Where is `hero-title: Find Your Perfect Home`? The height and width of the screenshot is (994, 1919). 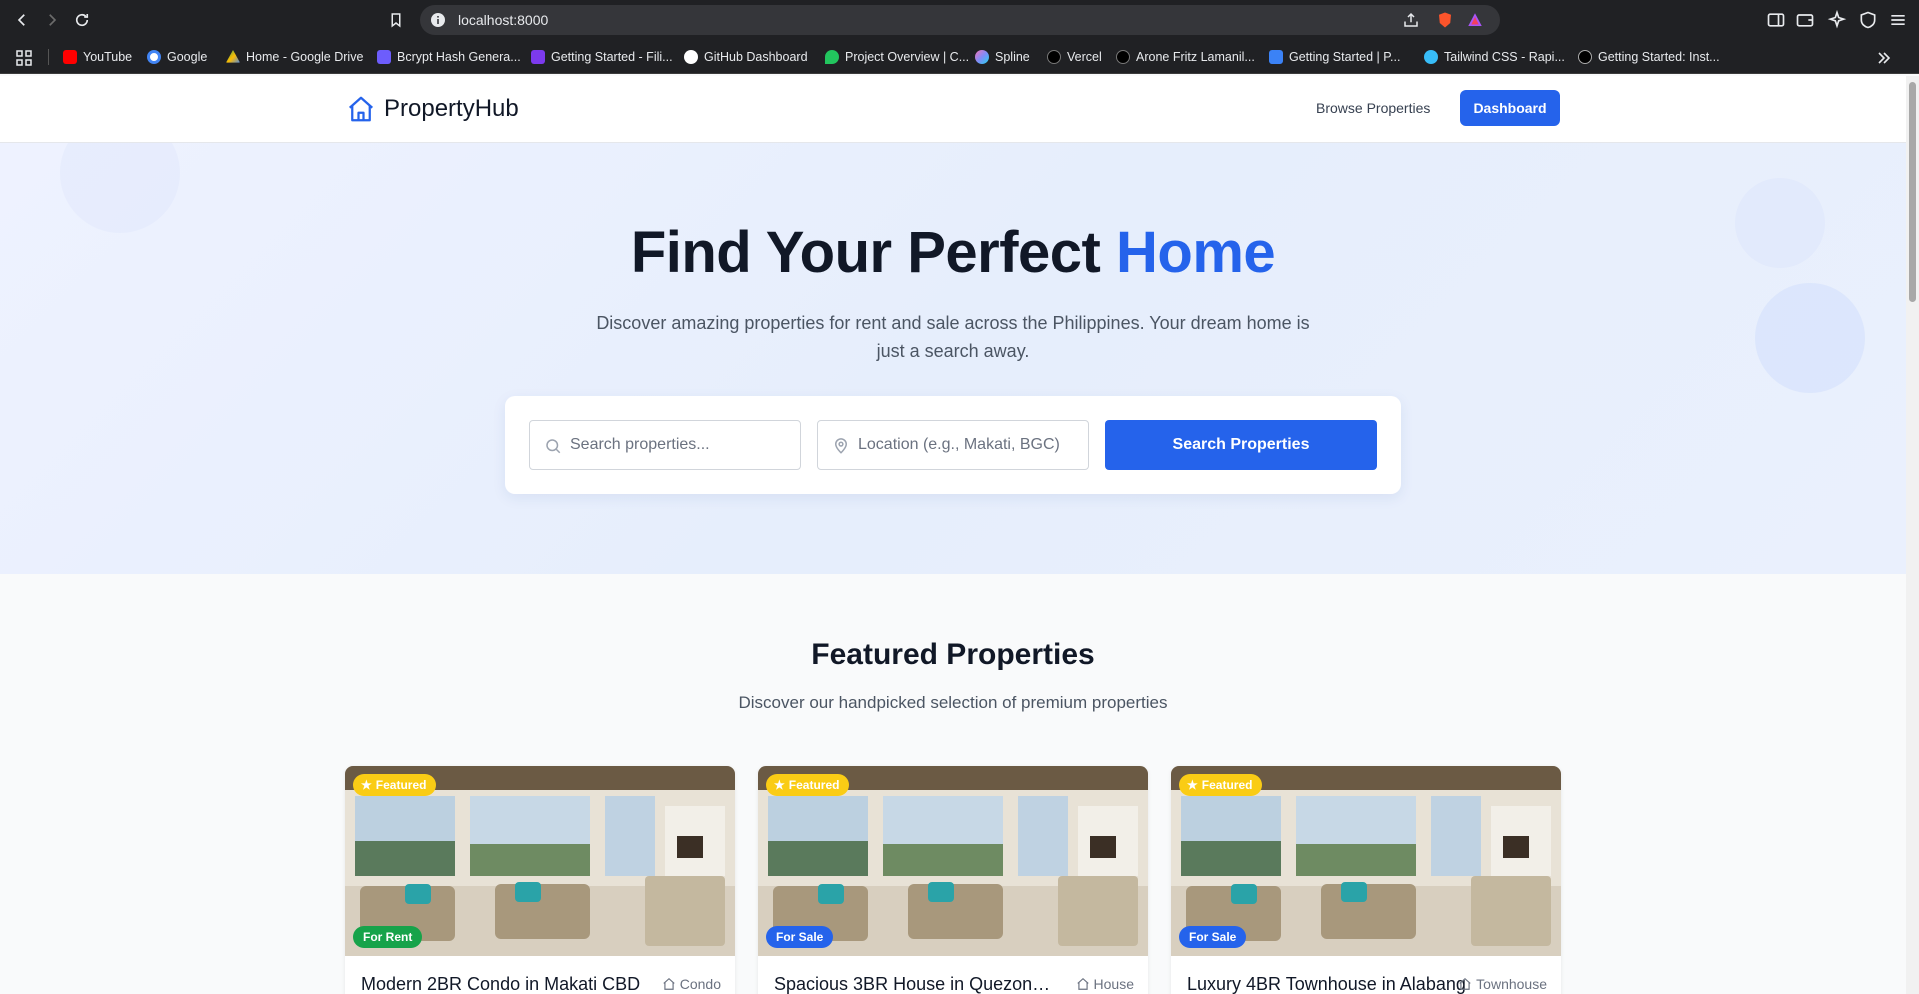 hero-title: Find Your Perfect Home is located at coordinates (953, 252).